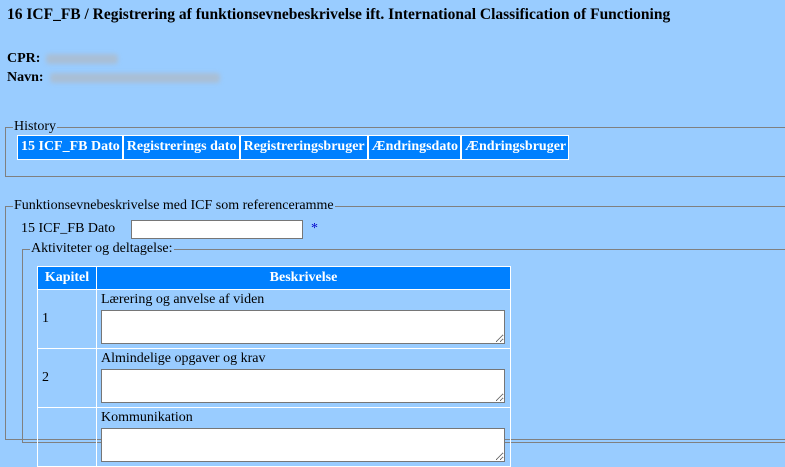 The height and width of the screenshot is (467, 785). I want to click on beskrivelse-label: Lærering og anvelse af viden, so click(183, 299).